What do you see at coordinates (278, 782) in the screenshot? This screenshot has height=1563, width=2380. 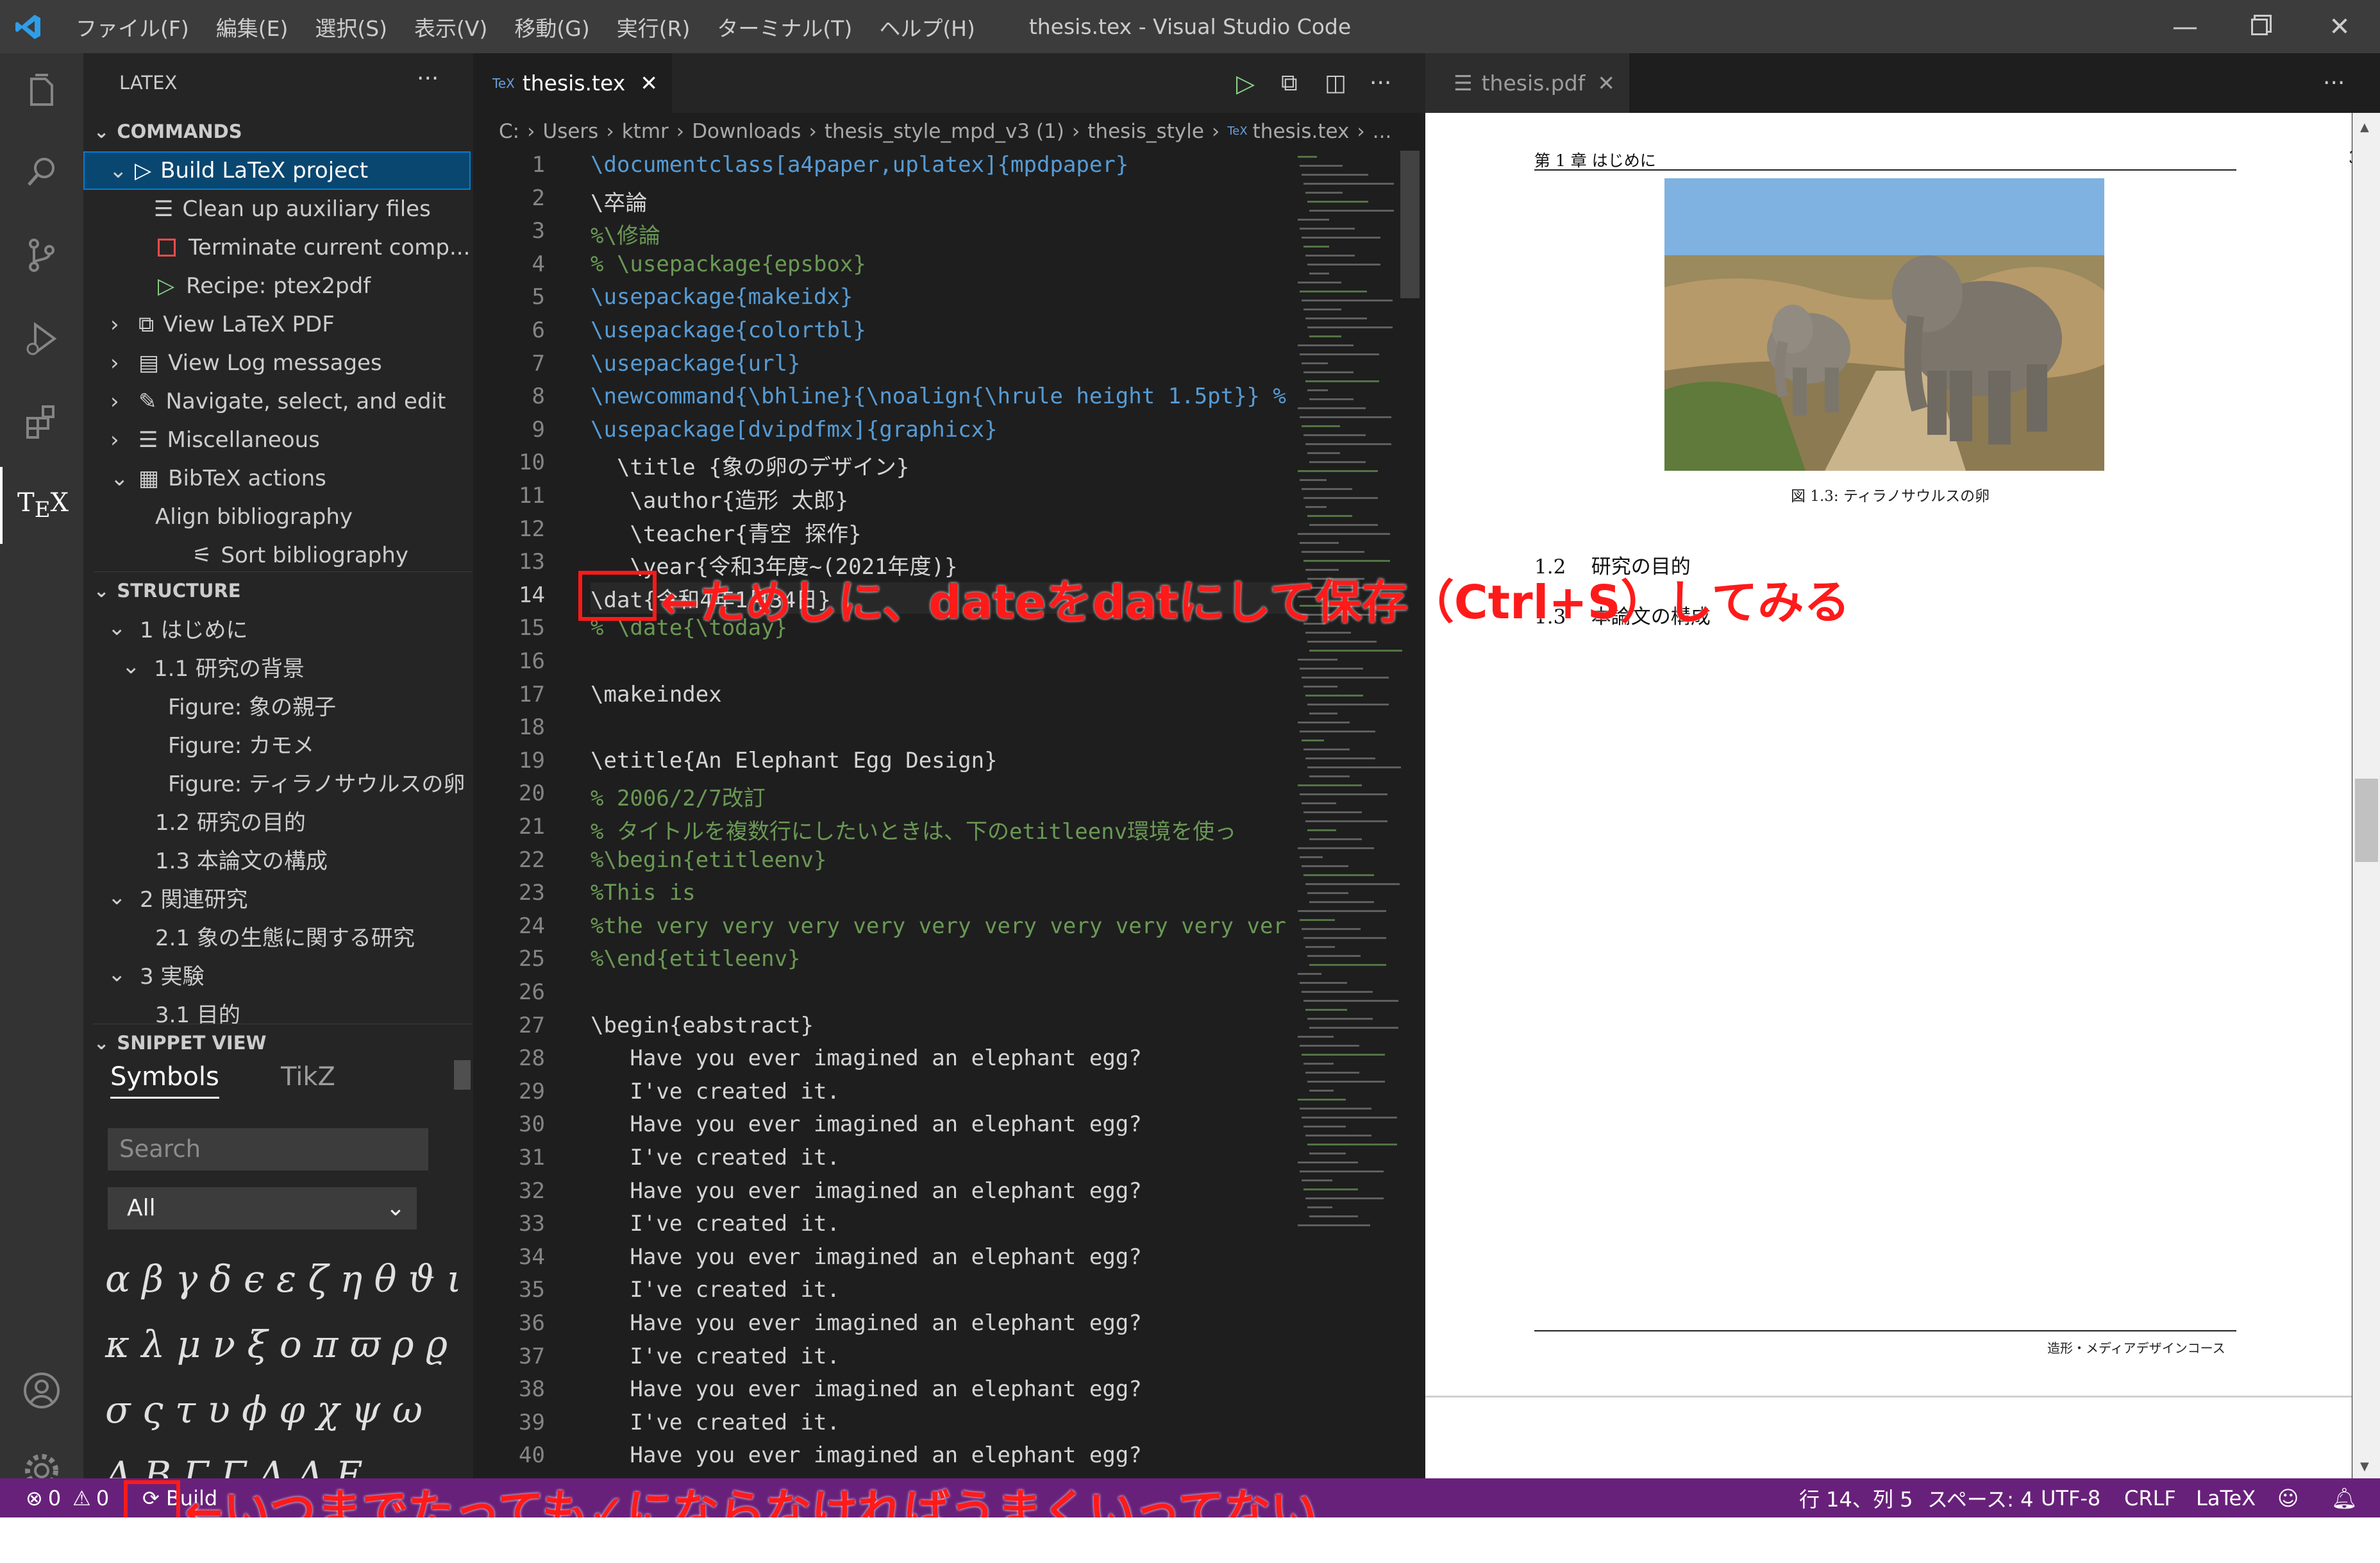 I see `structure-item: Figure: ティラノサウルスの卵` at bounding box center [278, 782].